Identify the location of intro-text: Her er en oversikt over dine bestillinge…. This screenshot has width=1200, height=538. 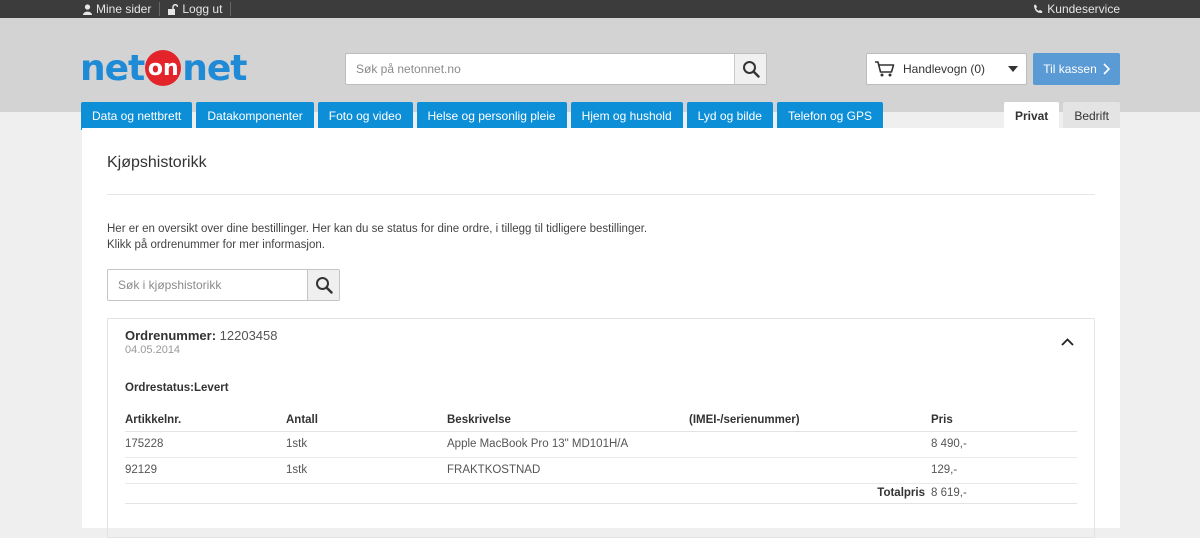
(377, 237).